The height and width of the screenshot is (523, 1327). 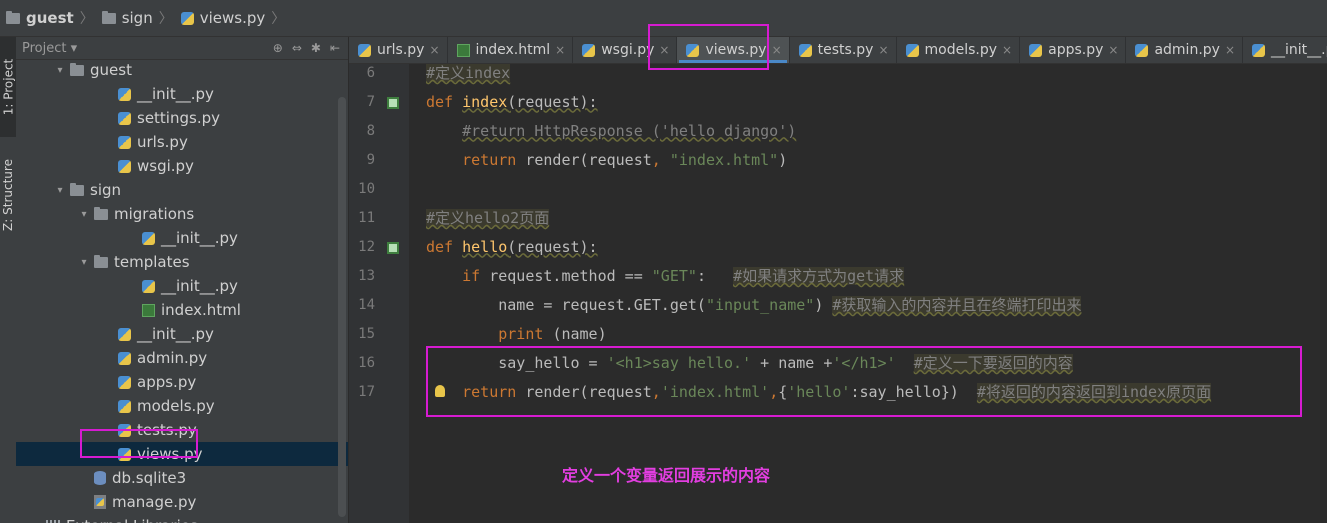 I want to click on line-number: 9, so click(x=370, y=159).